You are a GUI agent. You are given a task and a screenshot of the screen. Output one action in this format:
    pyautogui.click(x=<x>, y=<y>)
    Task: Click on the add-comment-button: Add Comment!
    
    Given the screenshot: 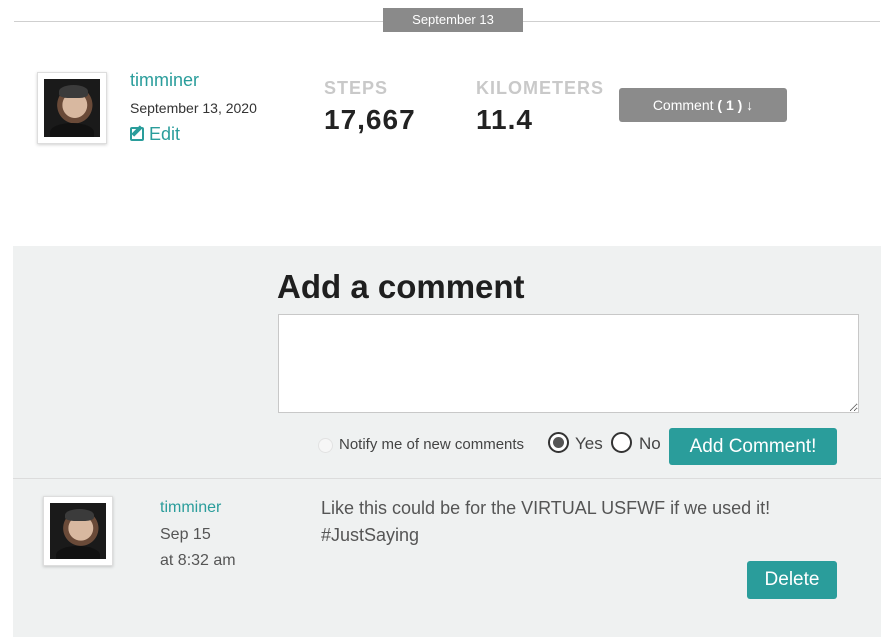 What is the action you would take?
    pyautogui.click(x=753, y=446)
    